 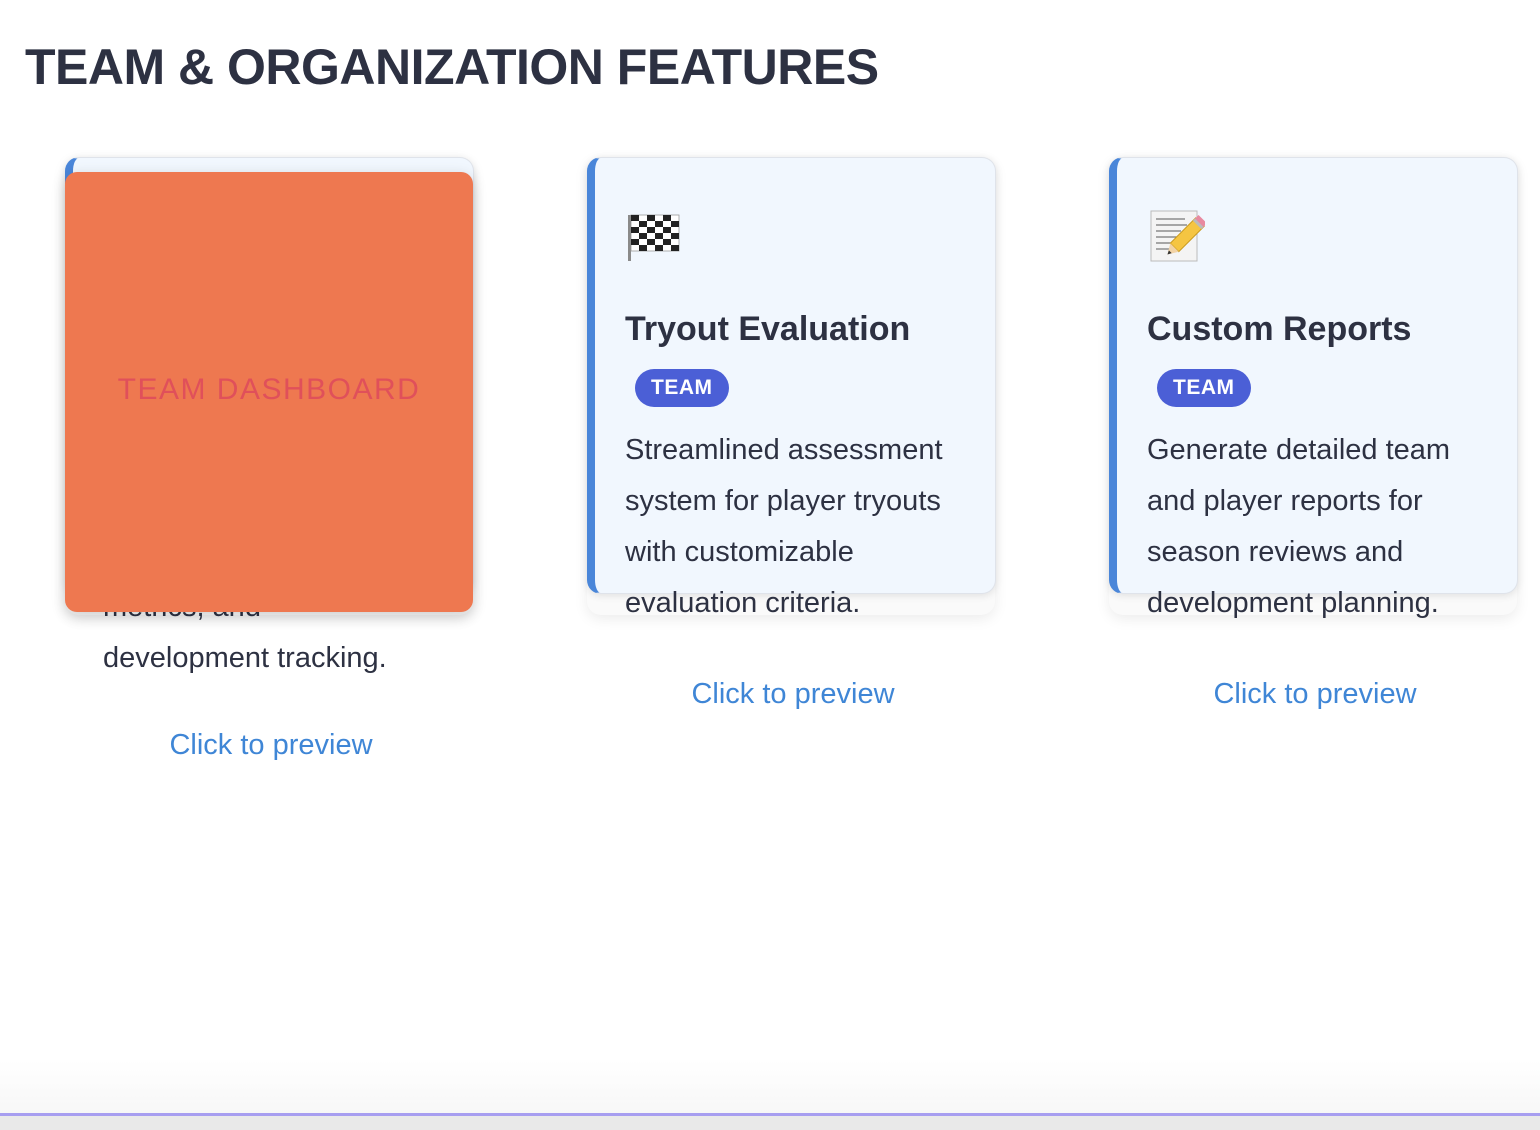 I want to click on checkered-flag-icon, so click(x=654, y=237).